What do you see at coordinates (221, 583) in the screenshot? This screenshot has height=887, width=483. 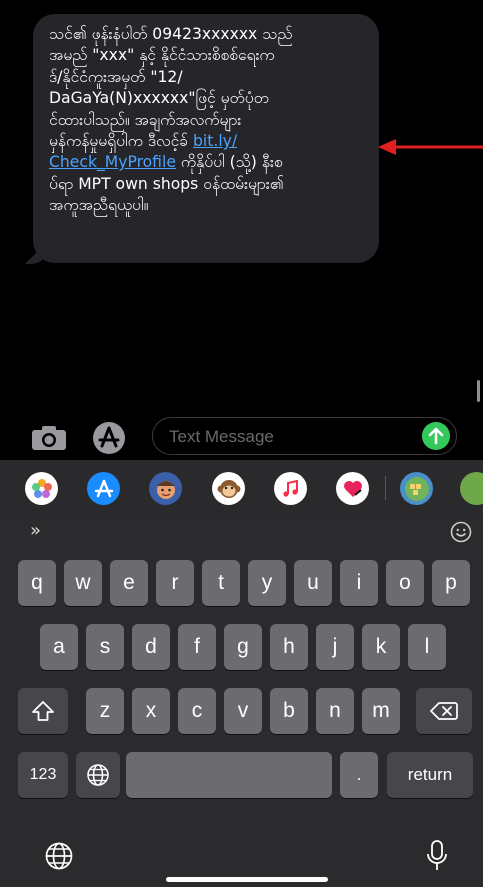 I see `key-t: t` at bounding box center [221, 583].